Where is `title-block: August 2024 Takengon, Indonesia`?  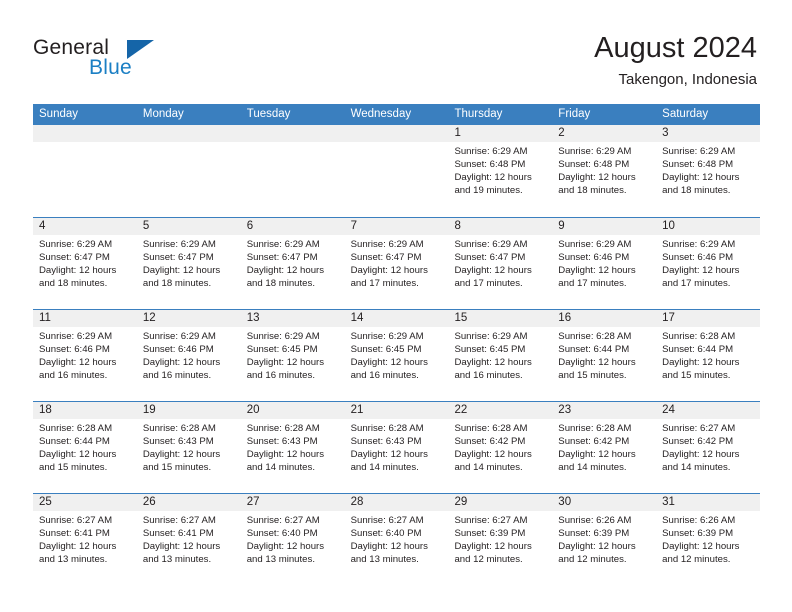 title-block: August 2024 Takengon, Indonesia is located at coordinates (675, 60).